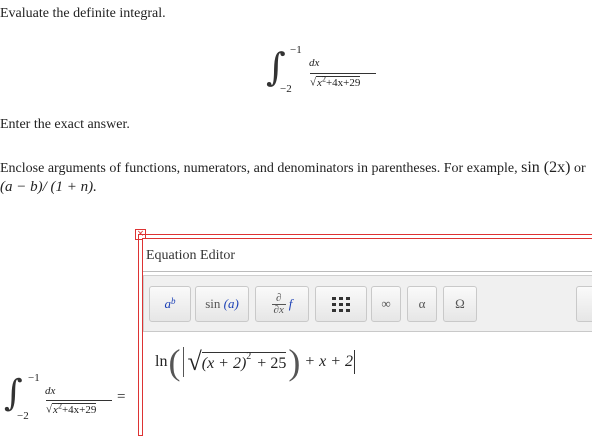  I want to click on power-button: ab, so click(170, 304).